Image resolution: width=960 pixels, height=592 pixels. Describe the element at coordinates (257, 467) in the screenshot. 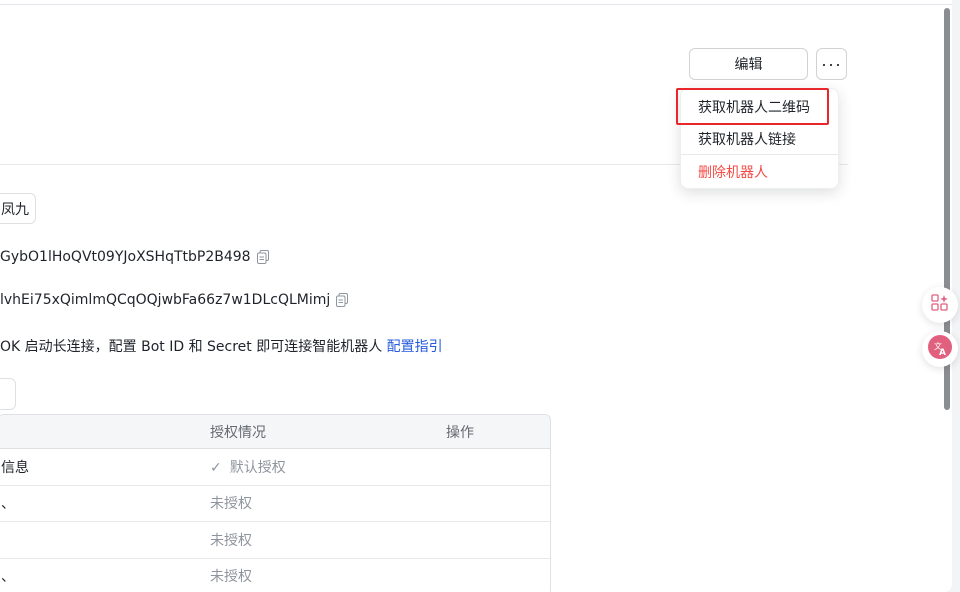

I see `auth-status-text: 默认授权` at that location.